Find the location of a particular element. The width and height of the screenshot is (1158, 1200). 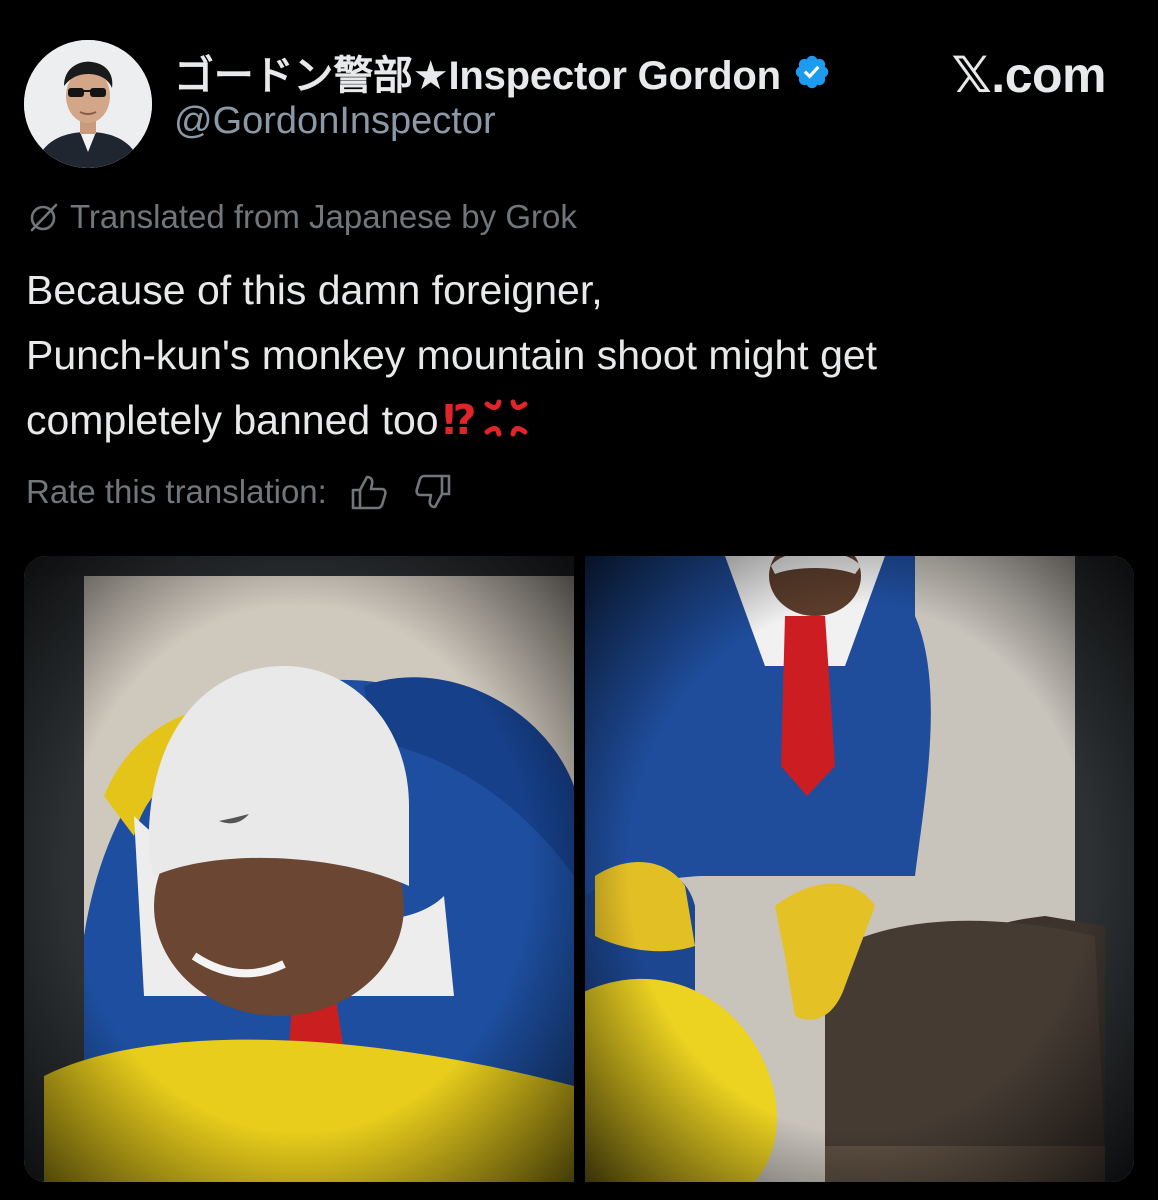

rate-translation-row: Rate this translation: is located at coordinates (240, 492).